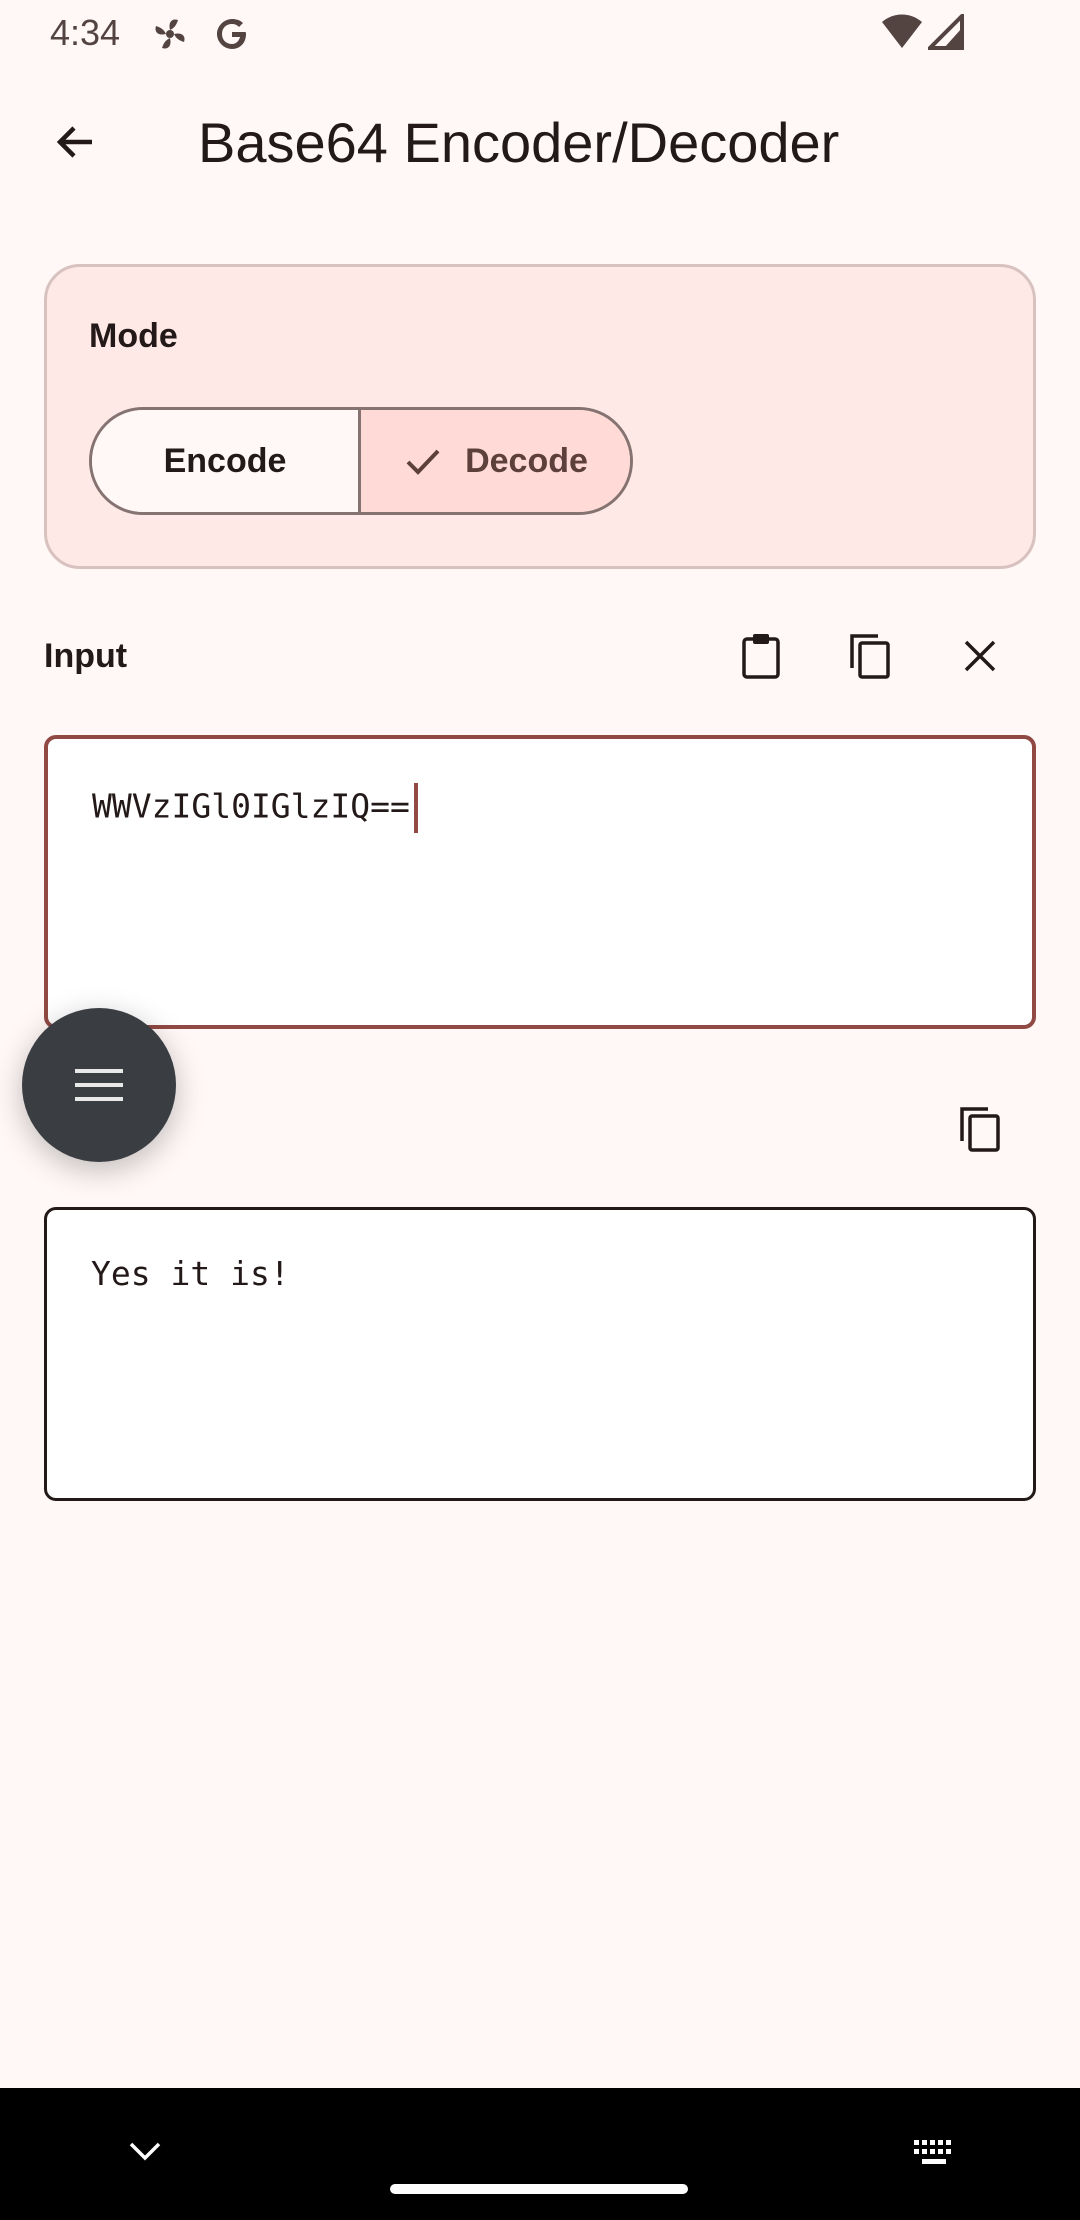 The height and width of the screenshot is (2220, 1080). I want to click on output-field: Yes it is!, so click(540, 1354).